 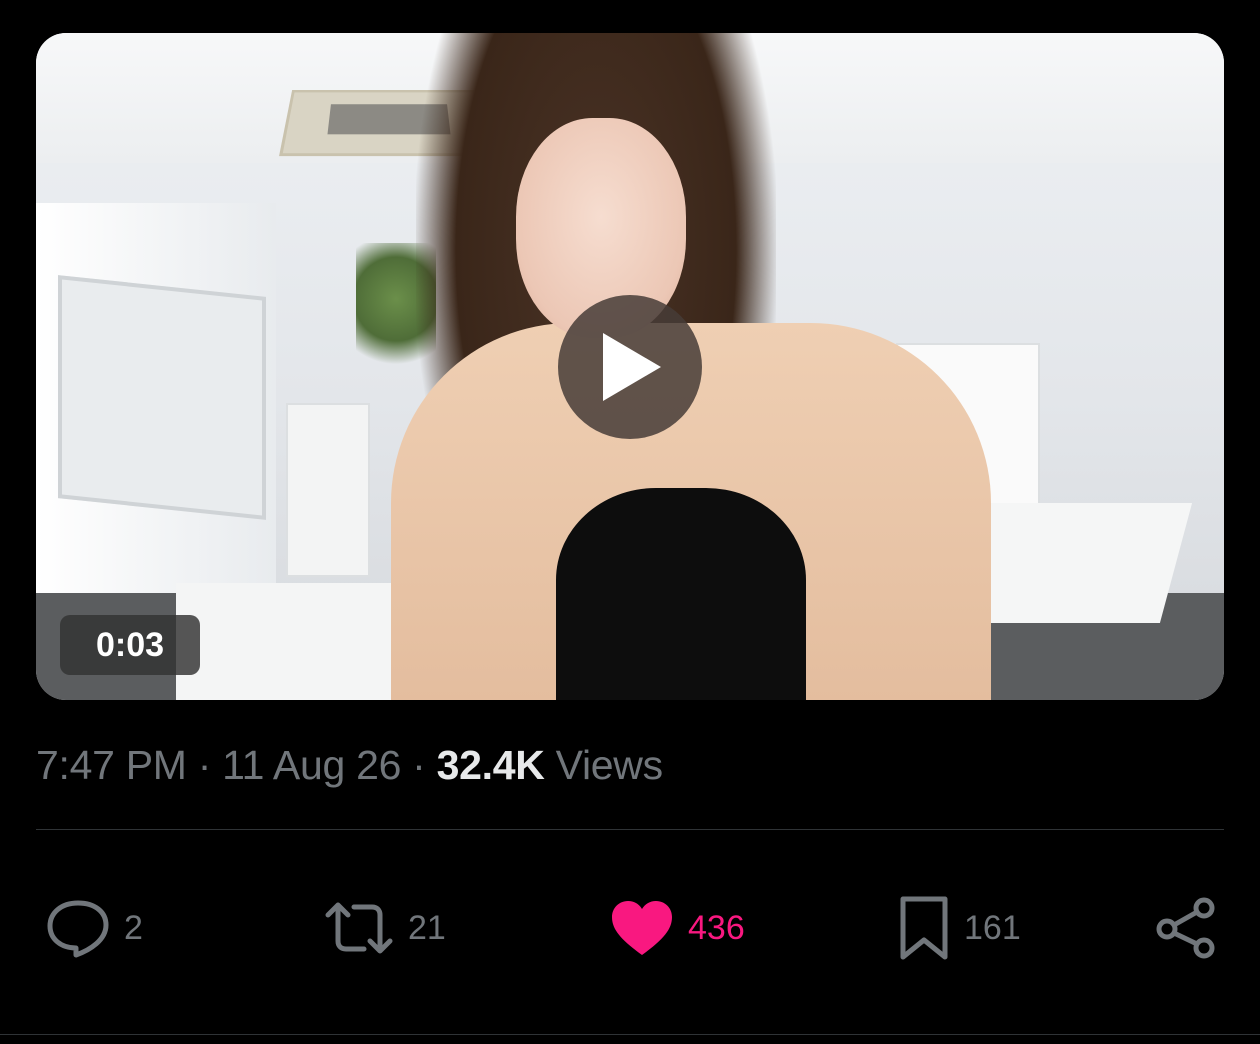 What do you see at coordinates (328, 490) in the screenshot?
I see `video-frame-cabinet` at bounding box center [328, 490].